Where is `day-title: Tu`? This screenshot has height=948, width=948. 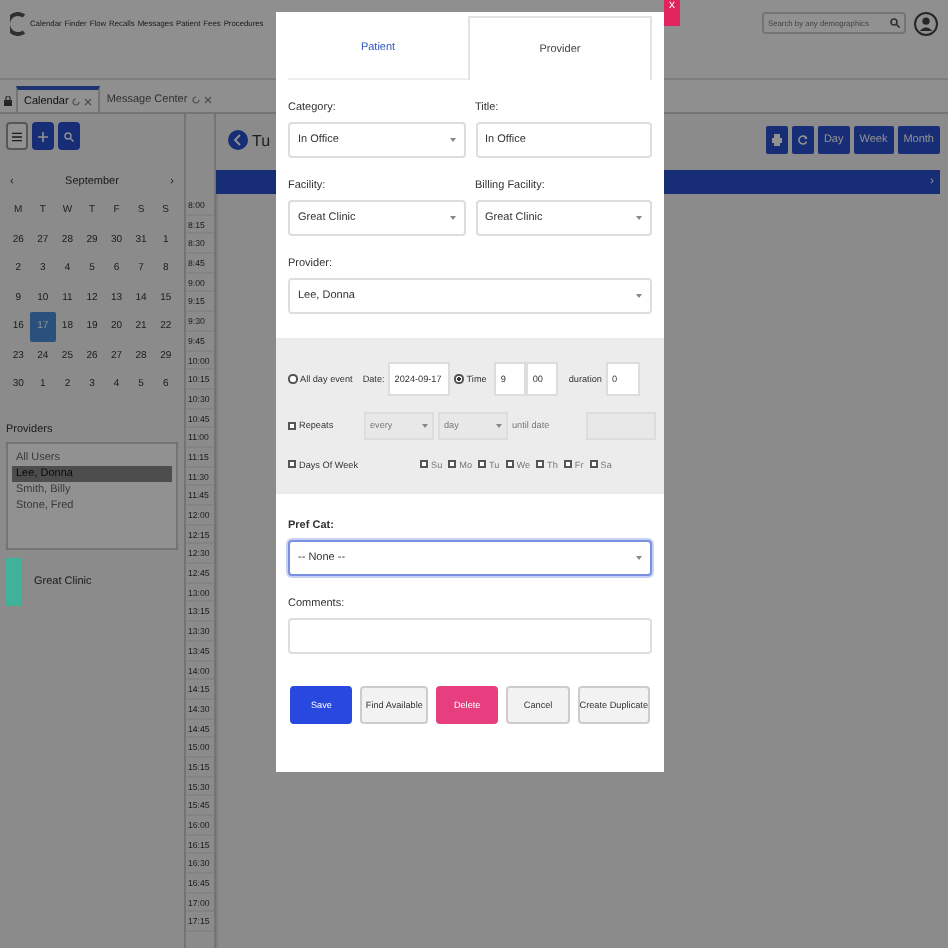
day-title: Tu is located at coordinates (261, 140).